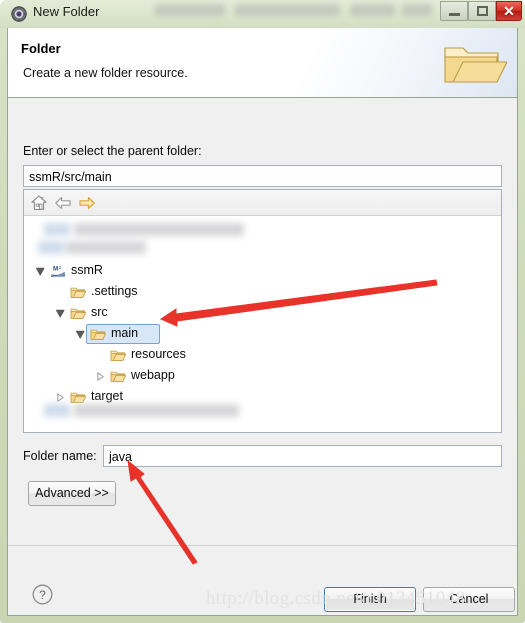 The width and height of the screenshot is (525, 623). I want to click on svg-text: M, so click(55, 269).